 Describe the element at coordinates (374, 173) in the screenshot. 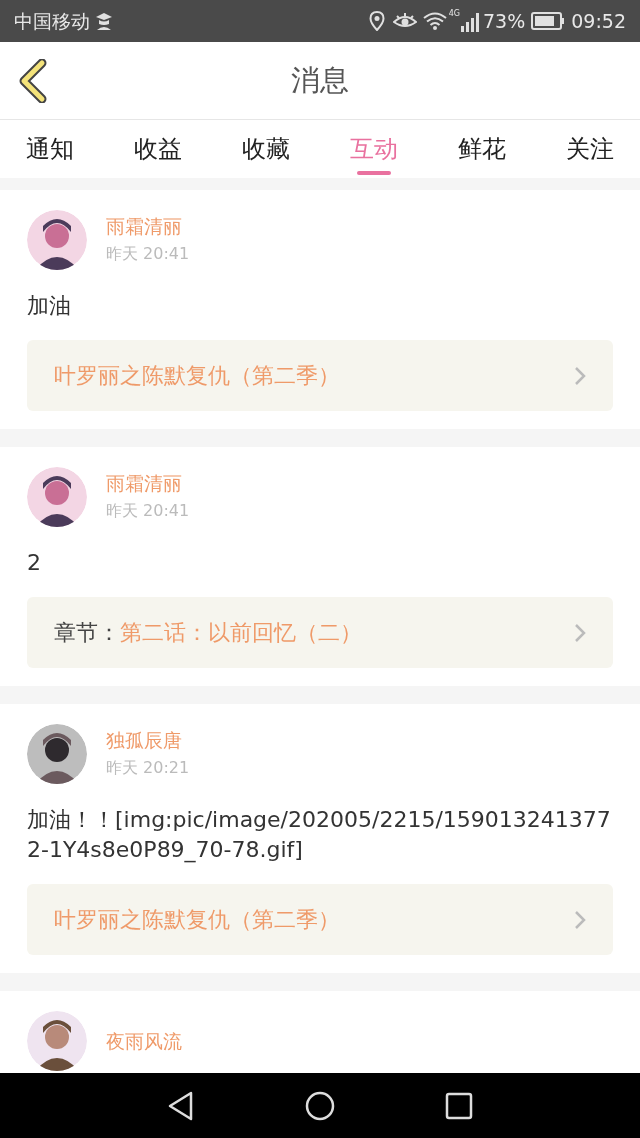

I see `tab-indicator` at that location.